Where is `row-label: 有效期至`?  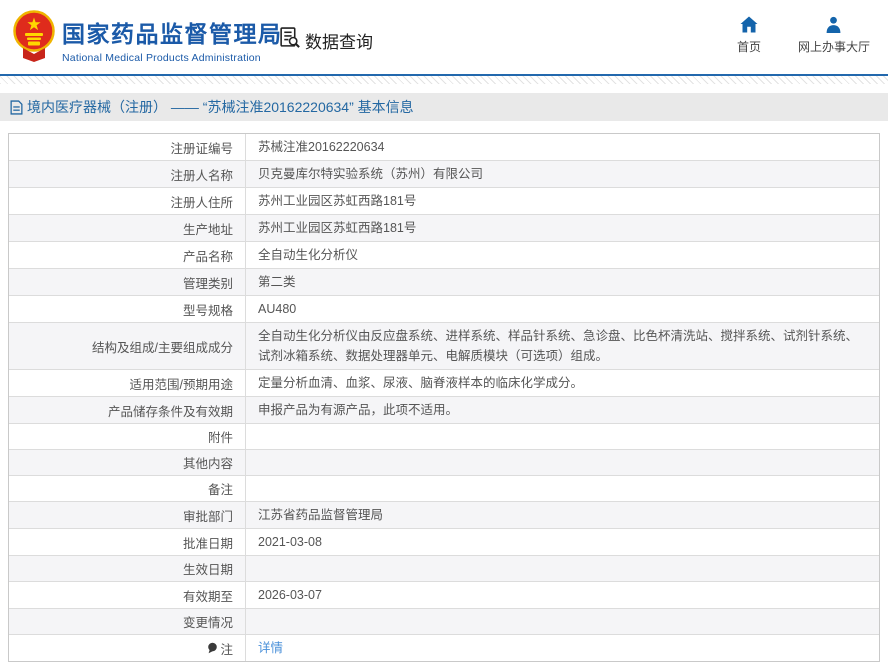 row-label: 有效期至 is located at coordinates (127, 595).